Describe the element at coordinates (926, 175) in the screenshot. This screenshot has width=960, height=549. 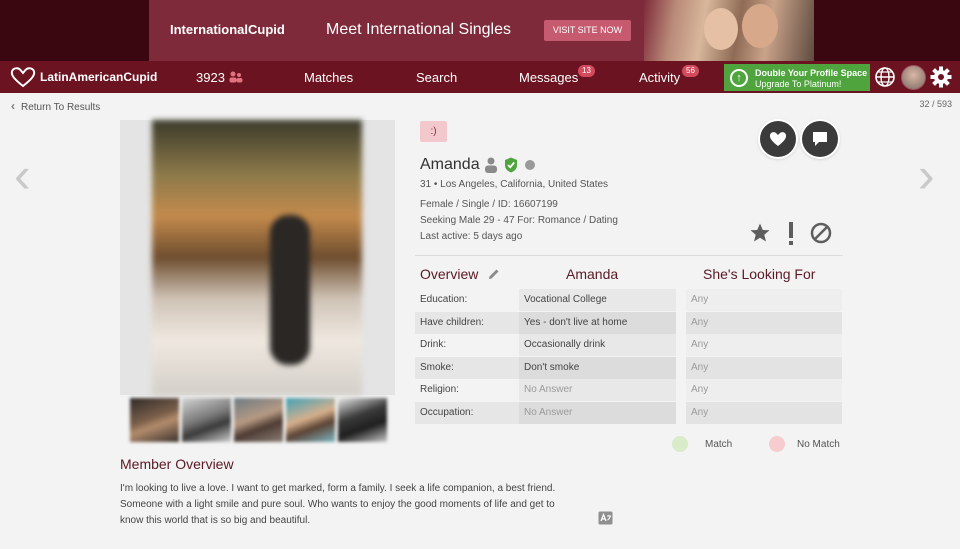
I see `next-profile-arrow-icon: ›` at that location.